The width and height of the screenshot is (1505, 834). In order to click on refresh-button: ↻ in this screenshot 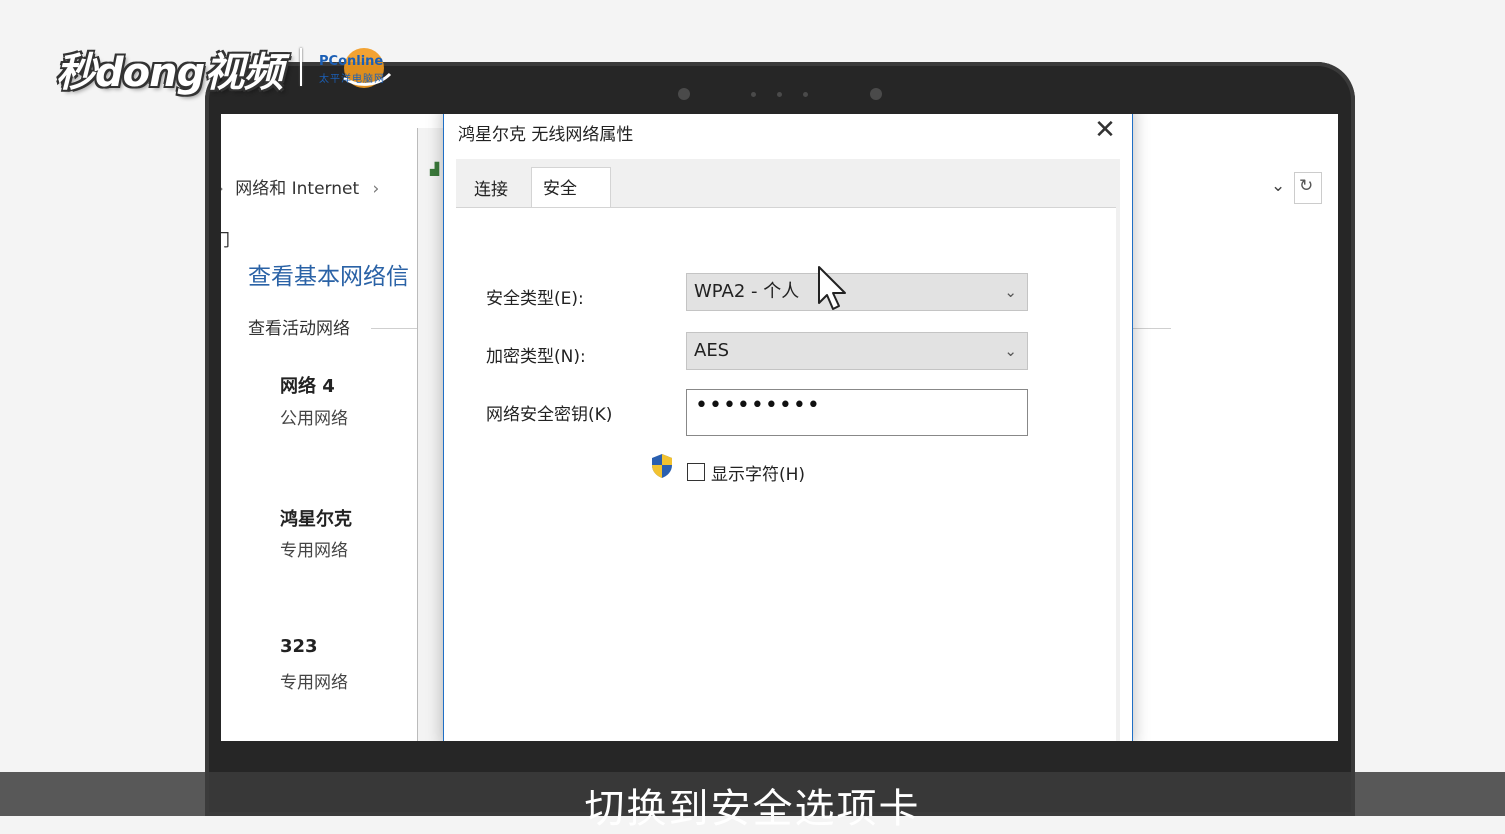, I will do `click(1308, 188)`.